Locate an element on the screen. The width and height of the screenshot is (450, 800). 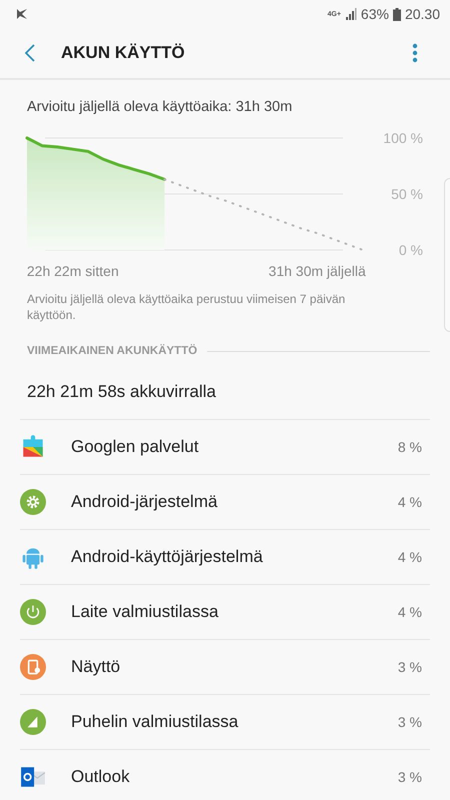
app-row: Näyttö 3 % is located at coordinates (225, 668).